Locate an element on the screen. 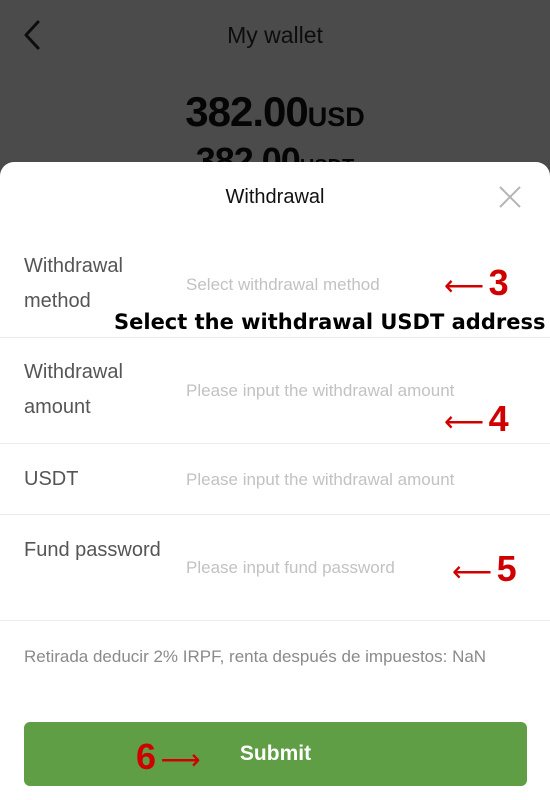 The width and height of the screenshot is (550, 800). balance-usd-unit: USD is located at coordinates (336, 117).